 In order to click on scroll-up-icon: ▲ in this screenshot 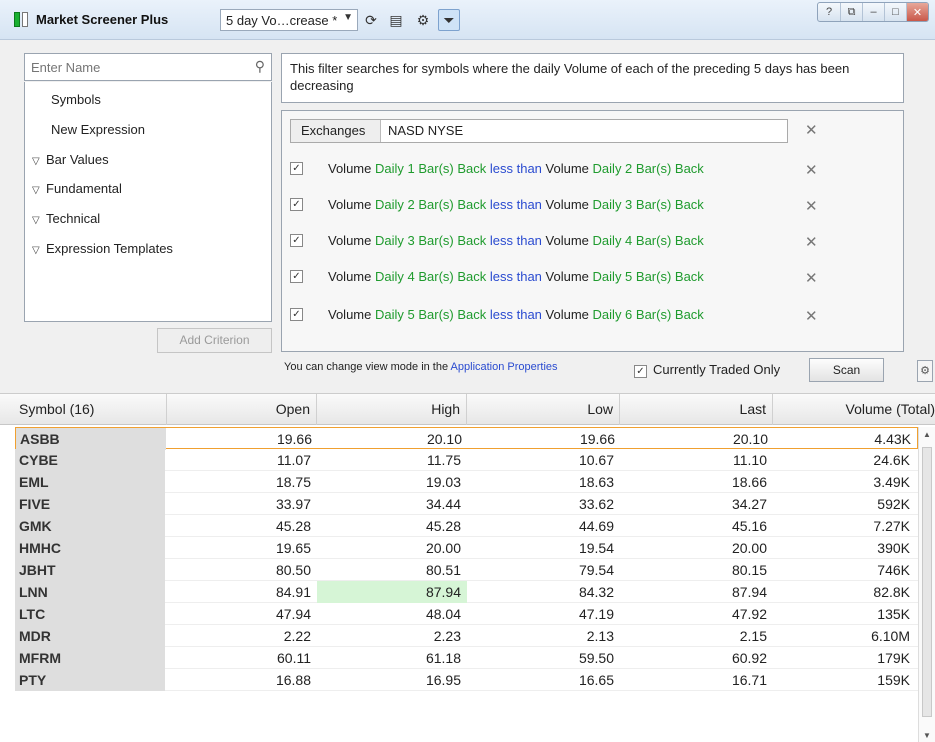, I will do `click(927, 434)`.